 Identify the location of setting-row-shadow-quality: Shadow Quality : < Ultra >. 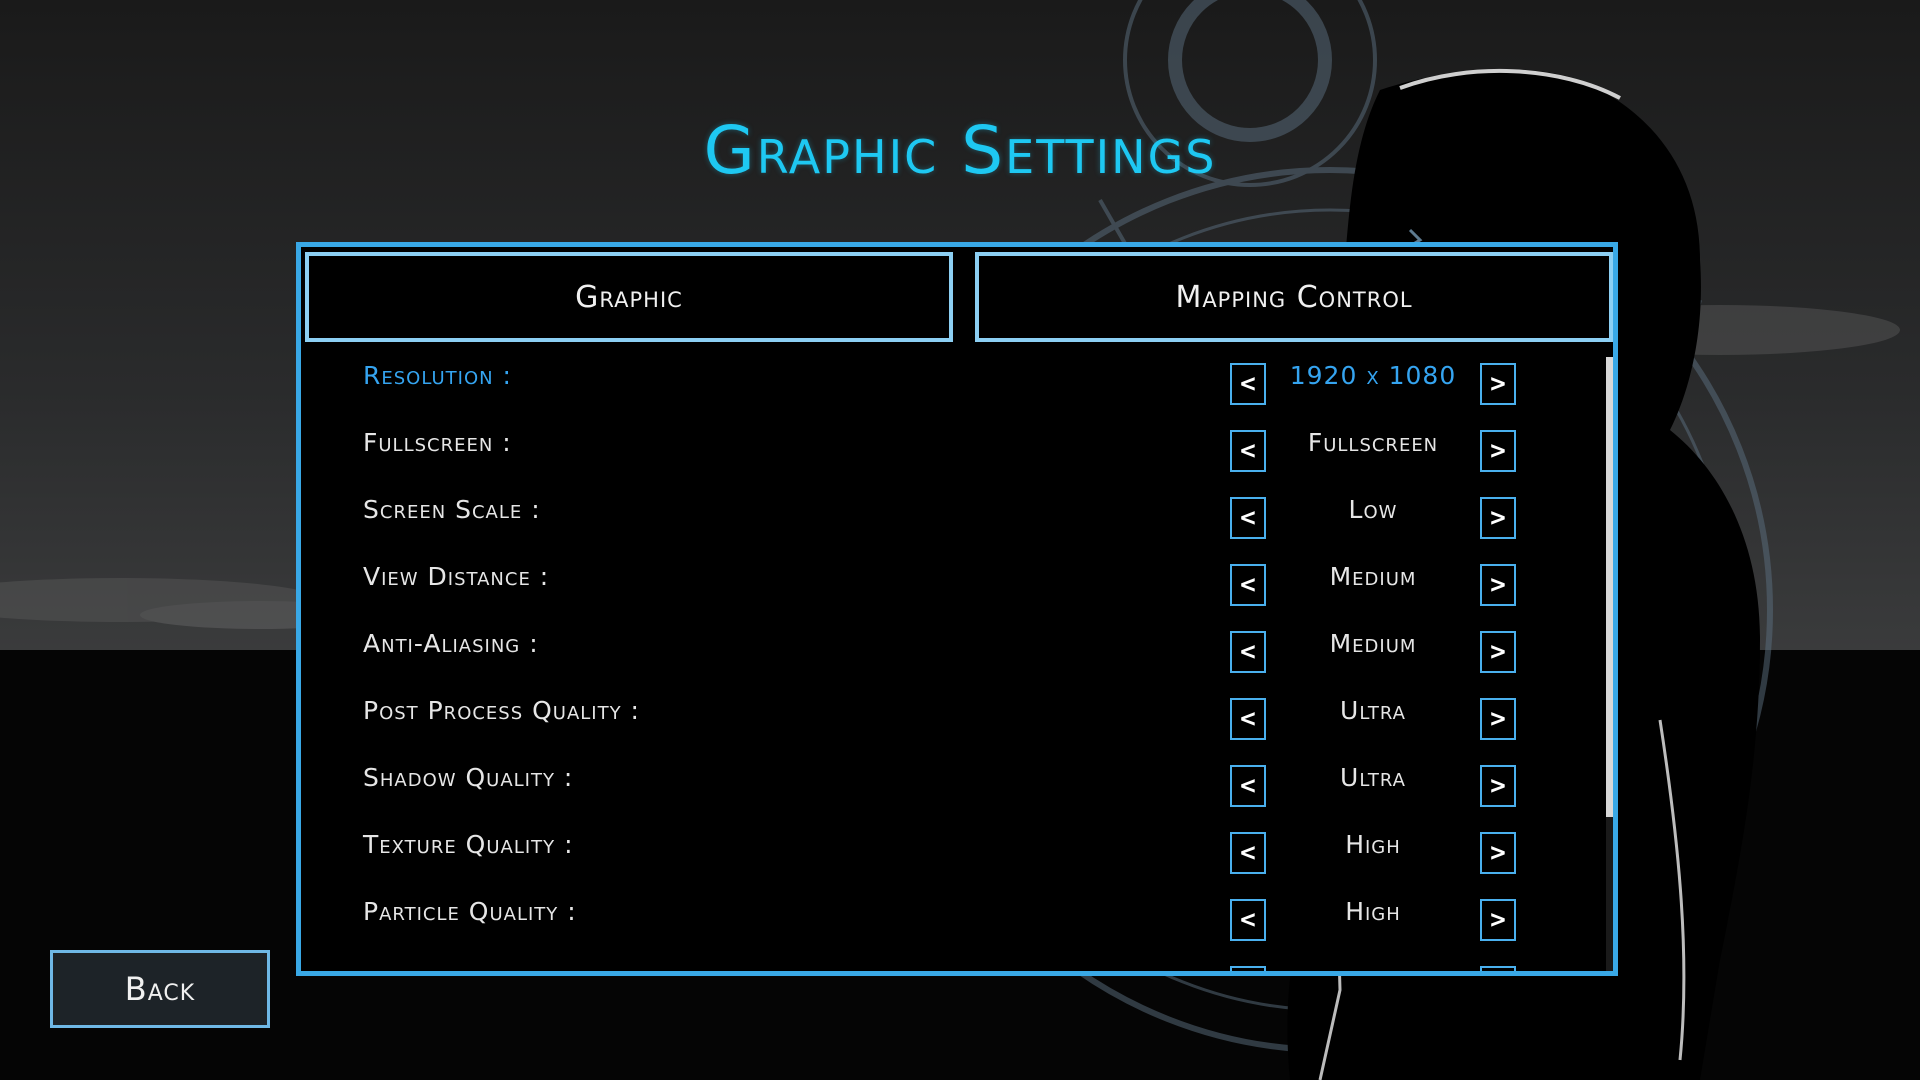
(951, 784).